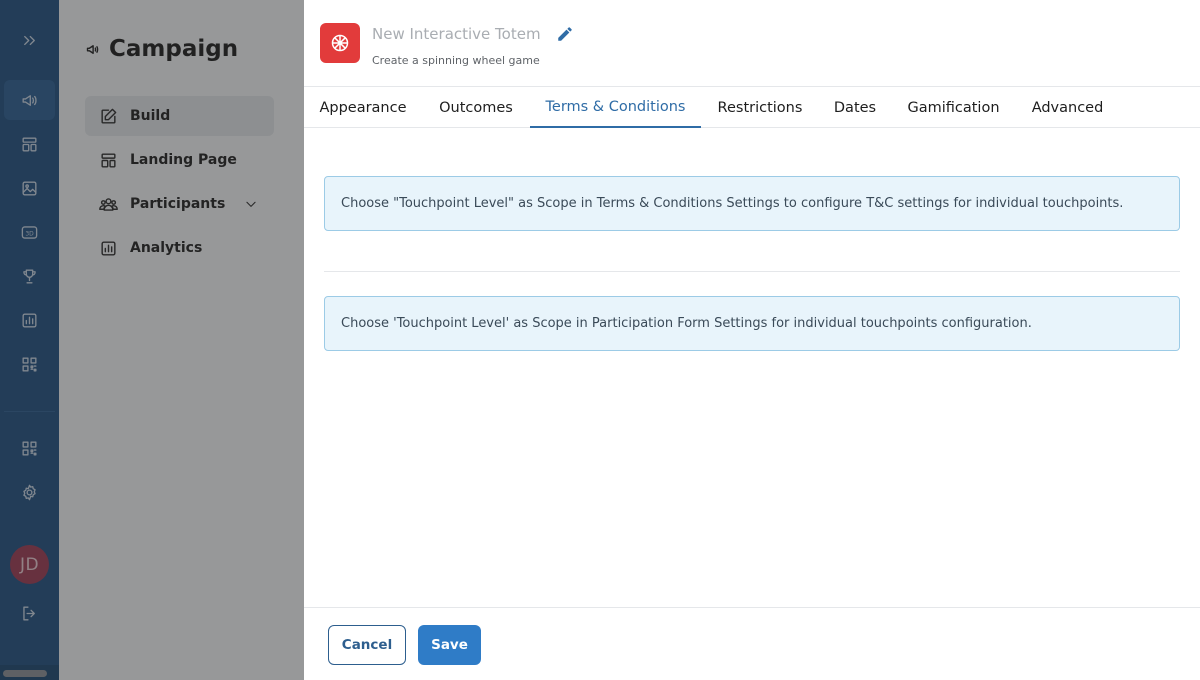 The image size is (1200, 680). I want to click on drawer-subtitle: Create a spinning wheel game, so click(456, 60).